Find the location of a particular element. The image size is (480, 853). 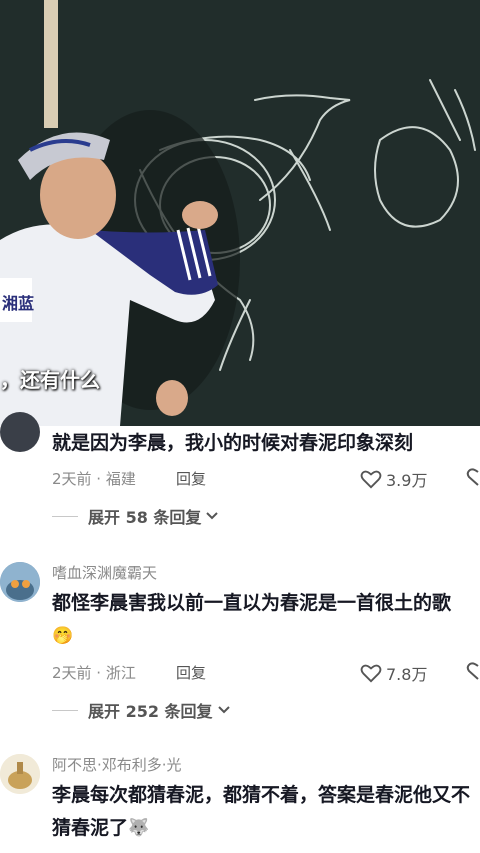

comment-text-content: 李晨每次都猜春泥，都猜不着，答案是春泥他又不猜春泥了 is located at coordinates (261, 811).